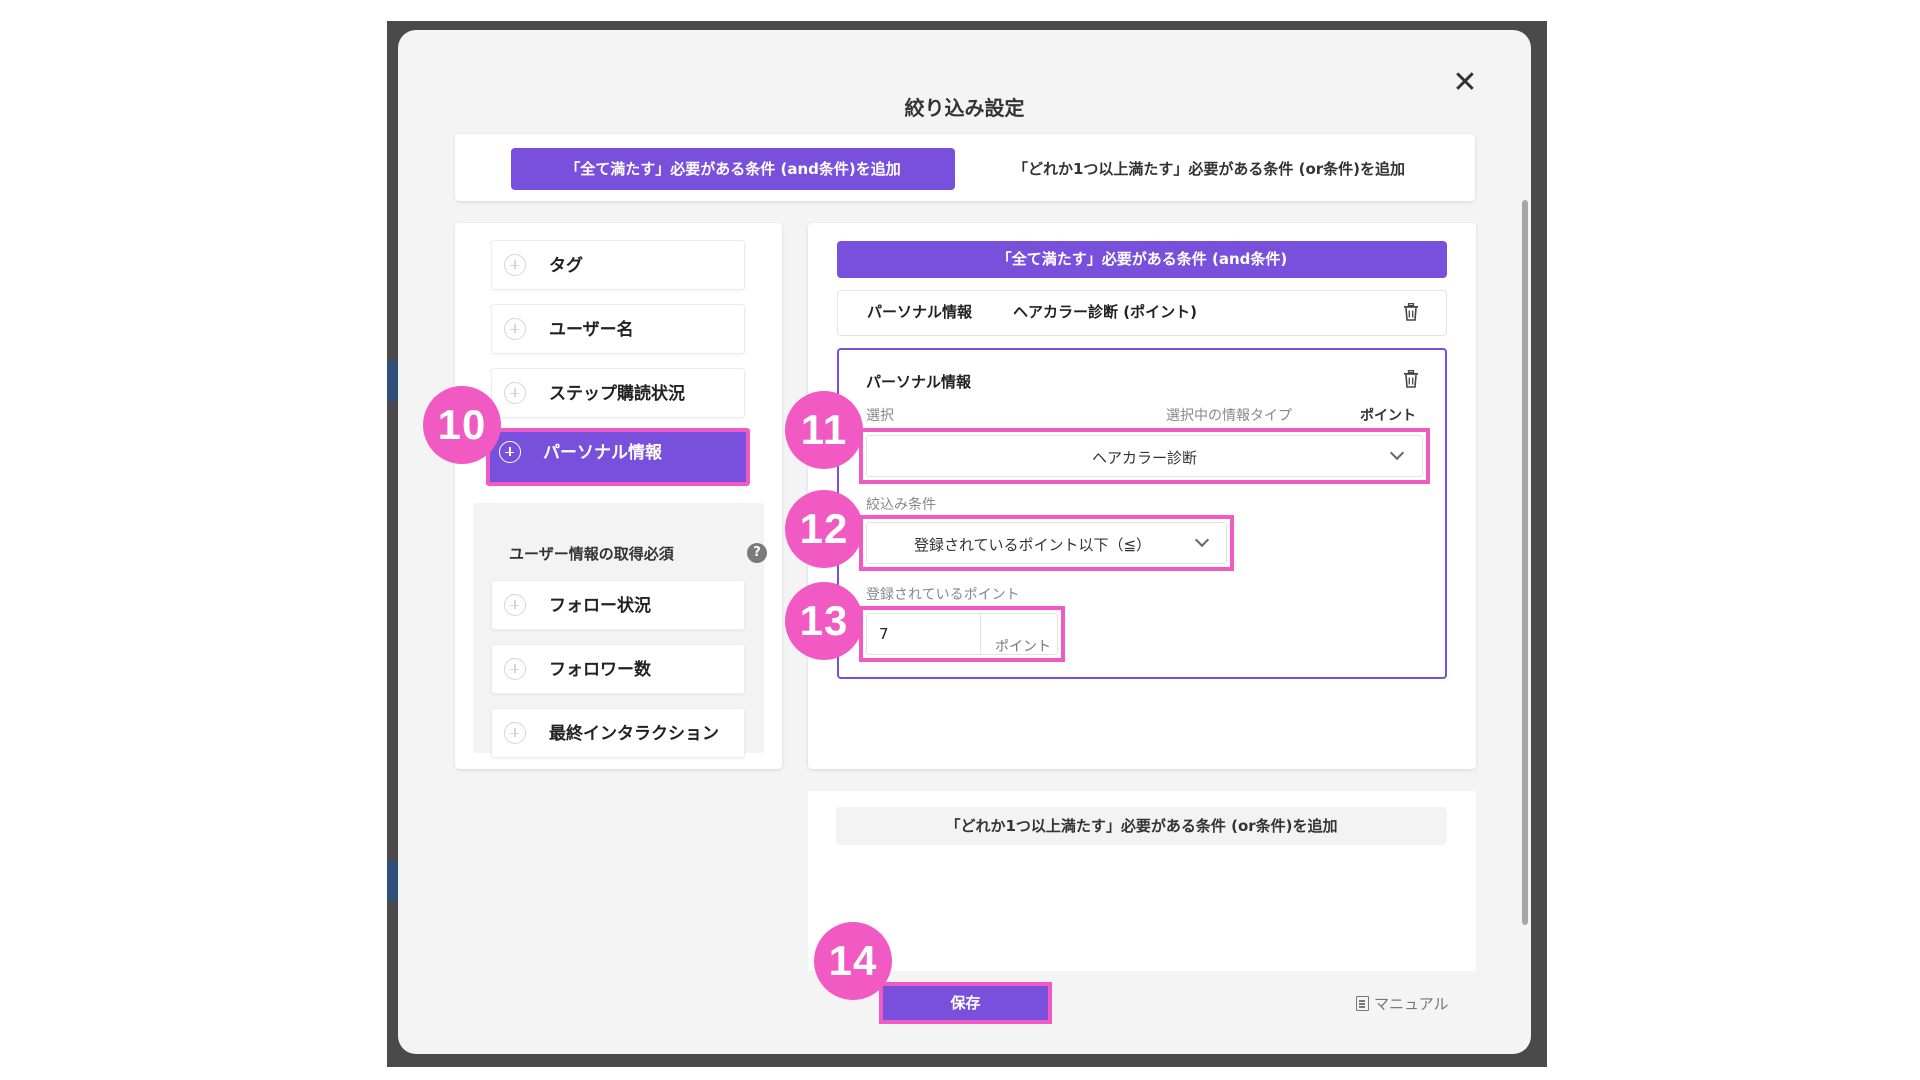 The width and height of the screenshot is (1920, 1080). Describe the element at coordinates (591, 330) in the screenshot. I see `condition-item-label: ユーザー名` at that location.